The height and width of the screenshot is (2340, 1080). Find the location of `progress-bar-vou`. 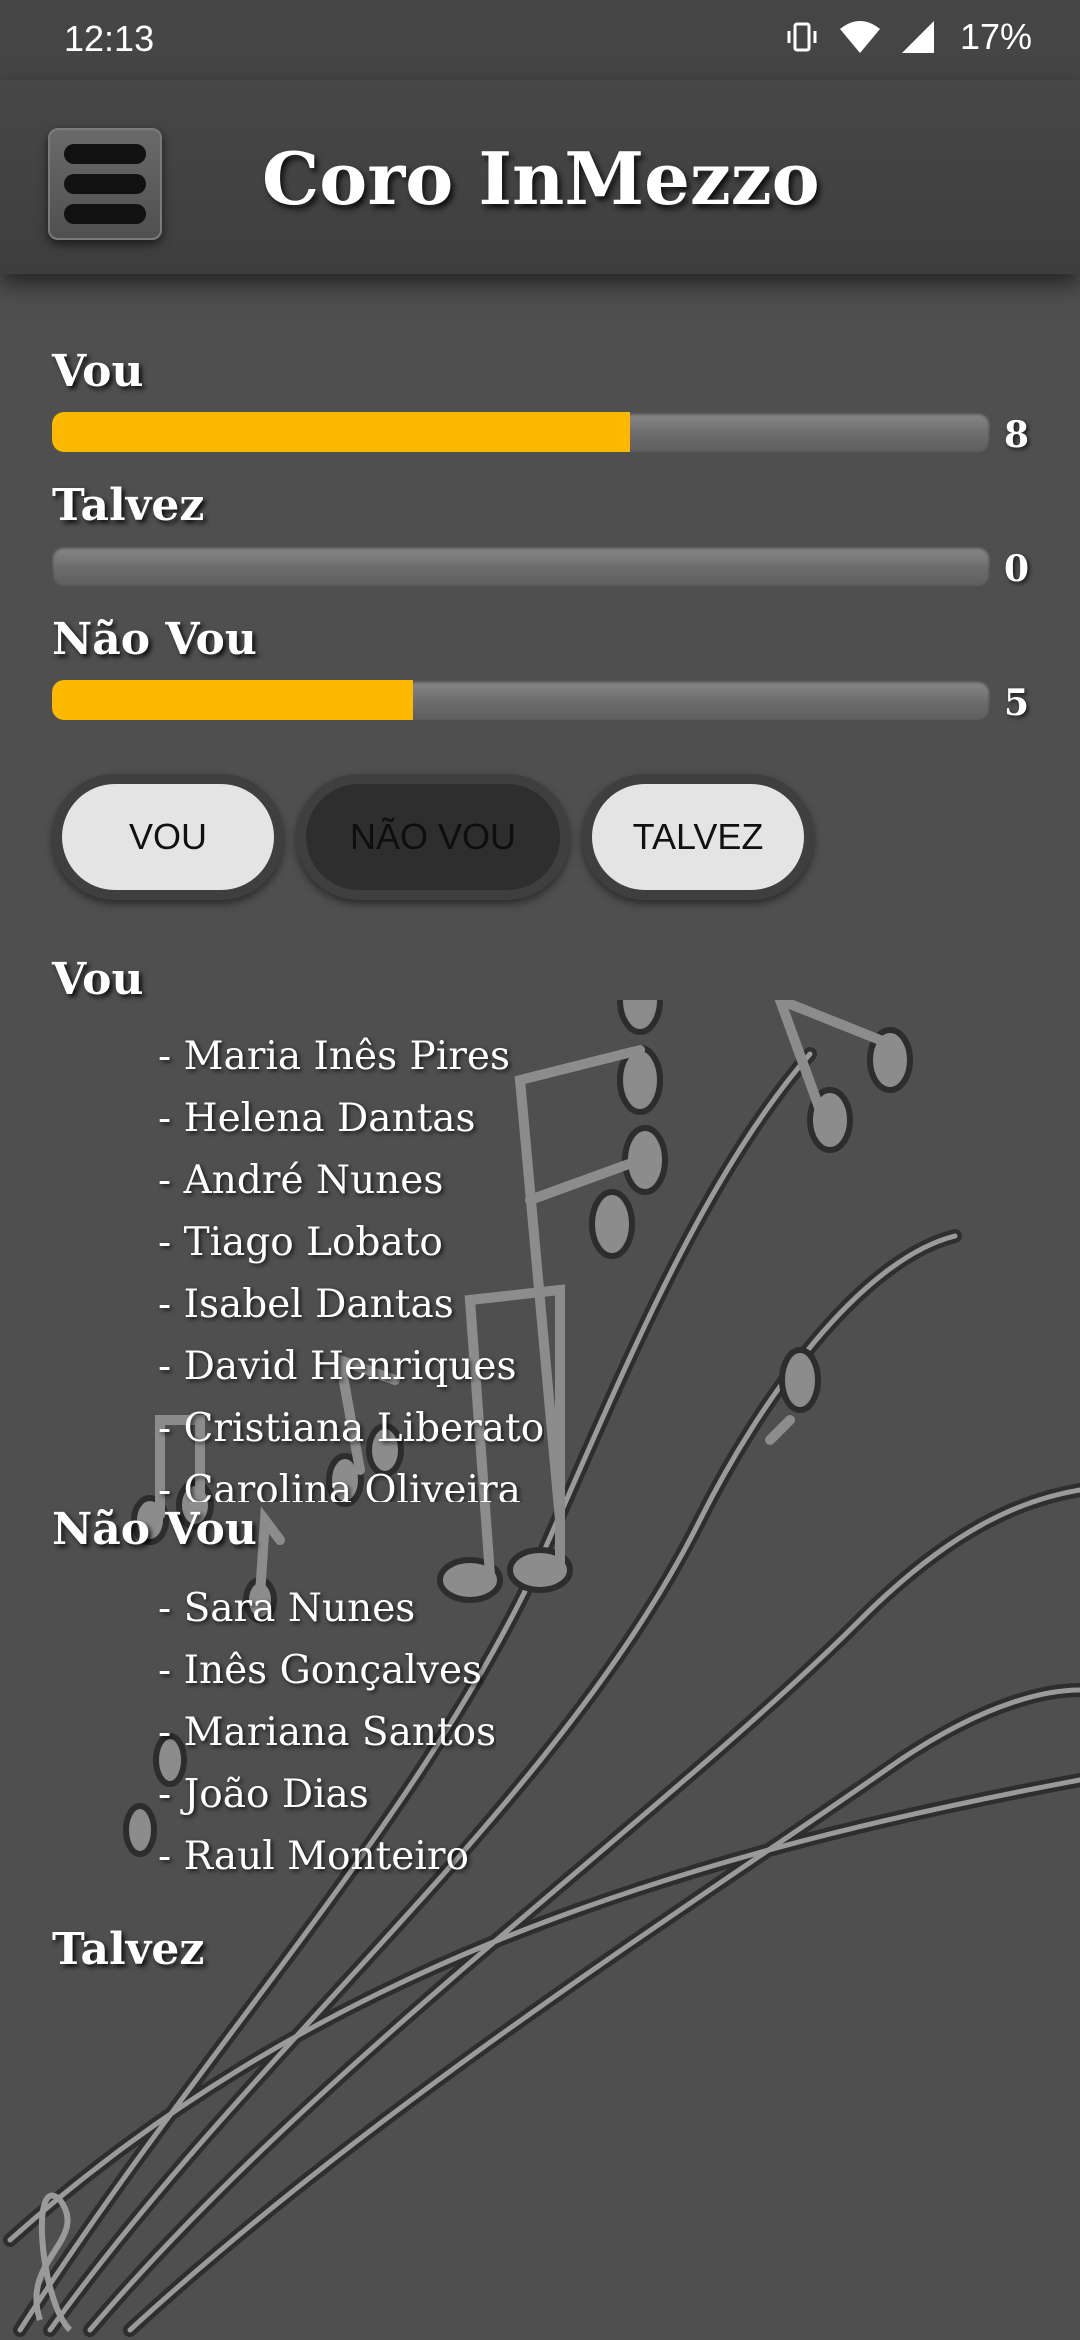

progress-bar-vou is located at coordinates (521, 432).